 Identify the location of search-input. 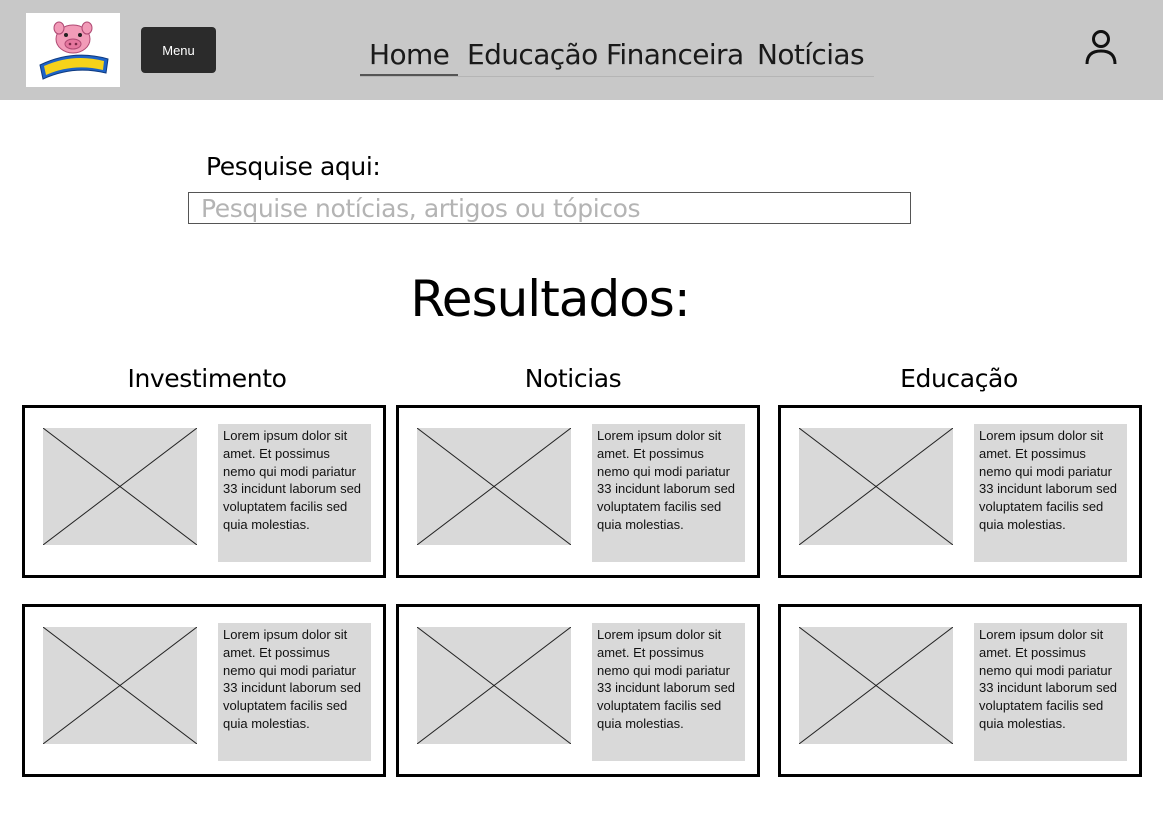
(549, 208).